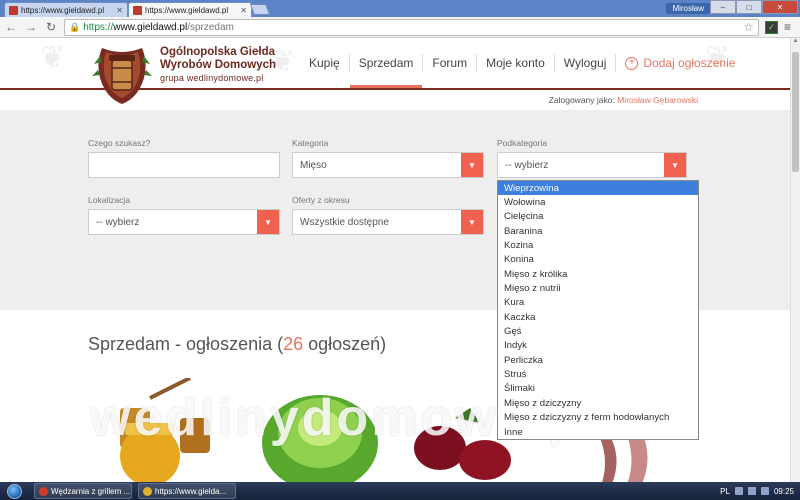 The width and height of the screenshot is (800, 500). Describe the element at coordinates (598, 403) in the screenshot. I see `subcategory-option: Mięso z dziczyzny` at that location.